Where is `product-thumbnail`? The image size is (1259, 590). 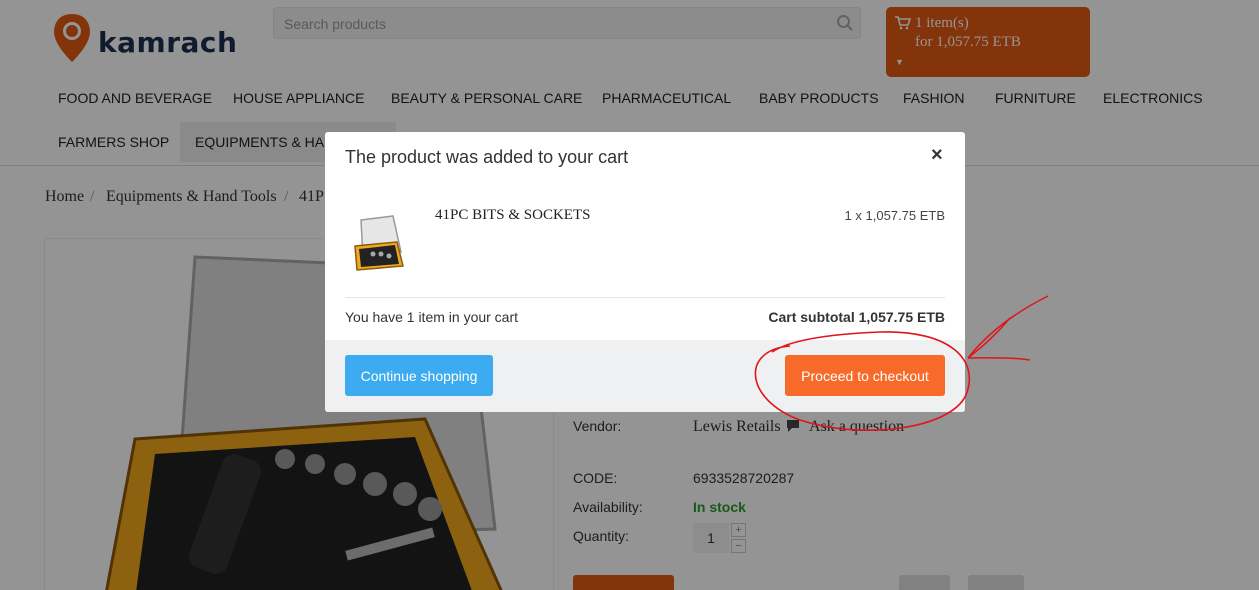 product-thumbnail is located at coordinates (379, 242).